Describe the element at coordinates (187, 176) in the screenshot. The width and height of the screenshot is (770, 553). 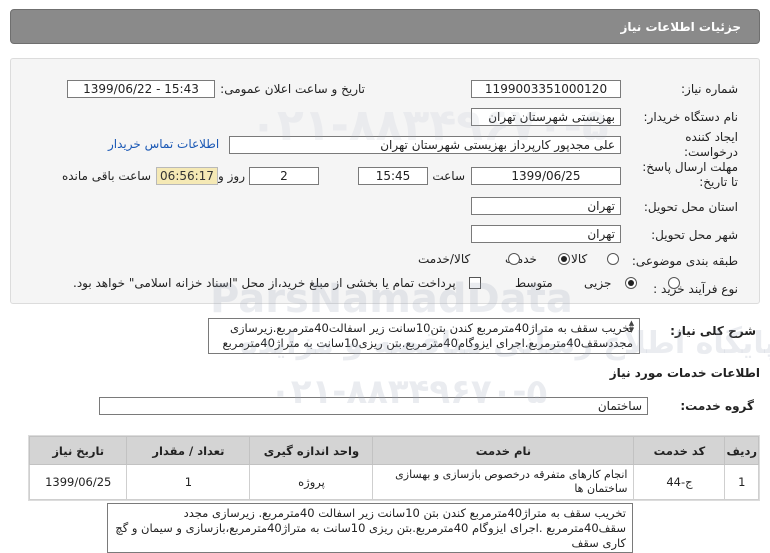
I see `remaining-time-field: 06:56:17` at that location.